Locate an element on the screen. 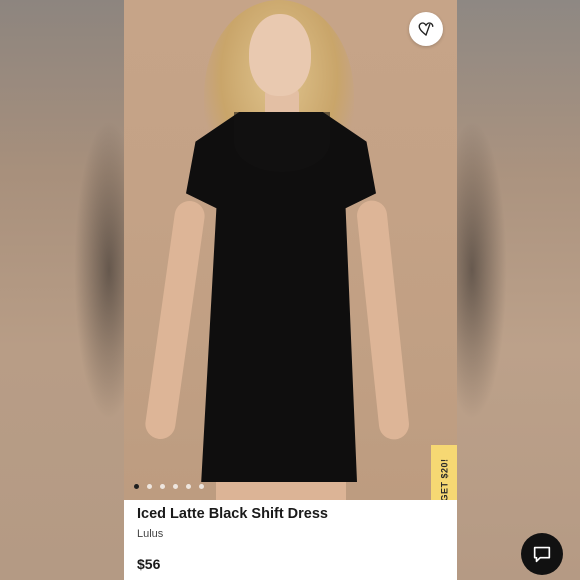 This screenshot has width=580, height=580. chat-icon is located at coordinates (542, 554).